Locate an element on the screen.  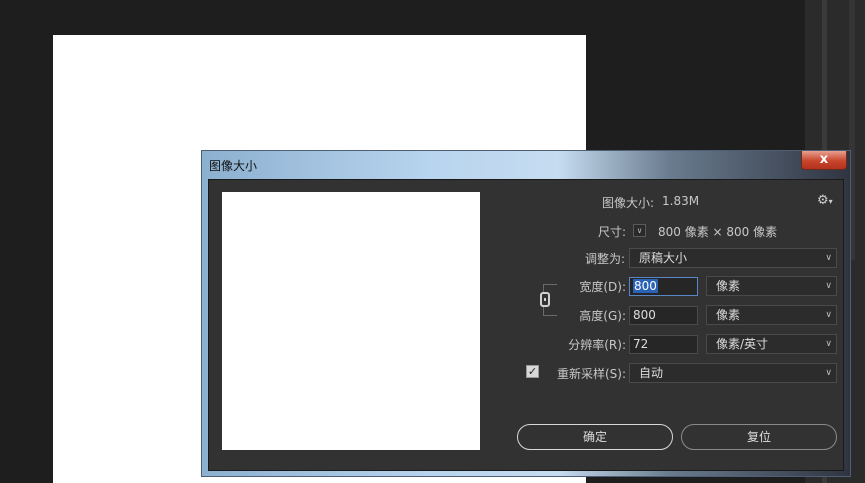
dimensions-value: 800 像素 × 800 像素 is located at coordinates (718, 232).